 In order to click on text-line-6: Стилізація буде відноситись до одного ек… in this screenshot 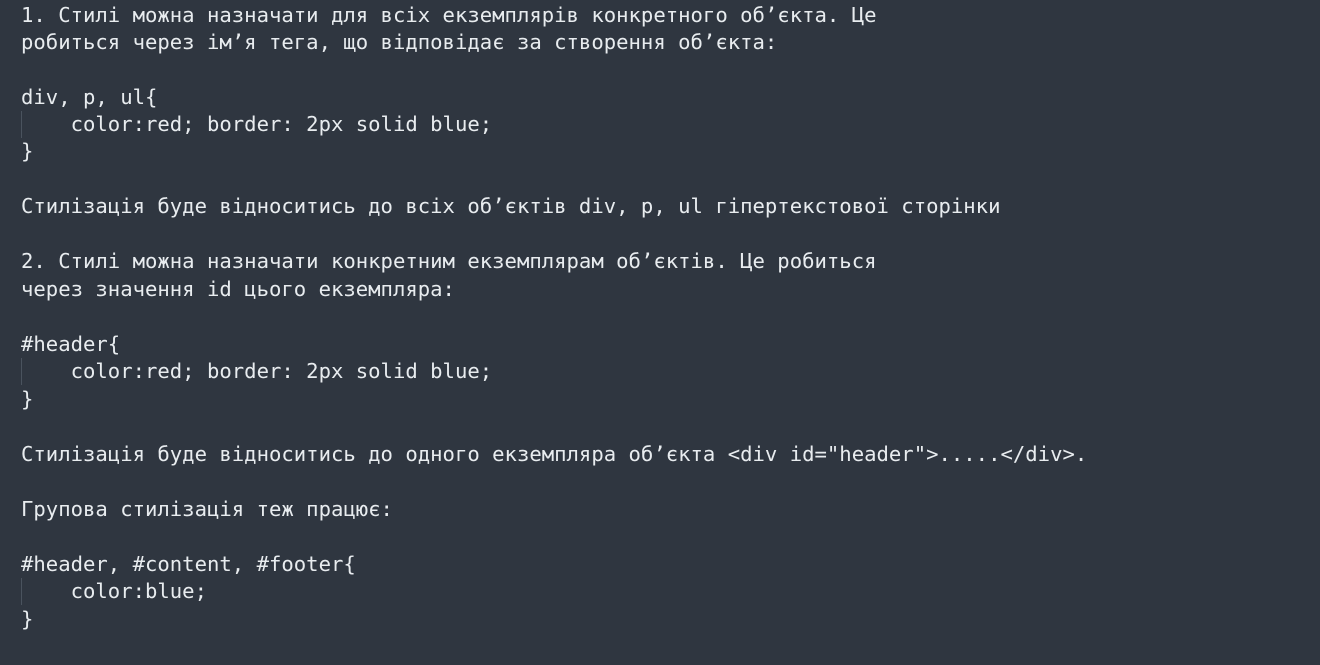, I will do `click(554, 454)`.